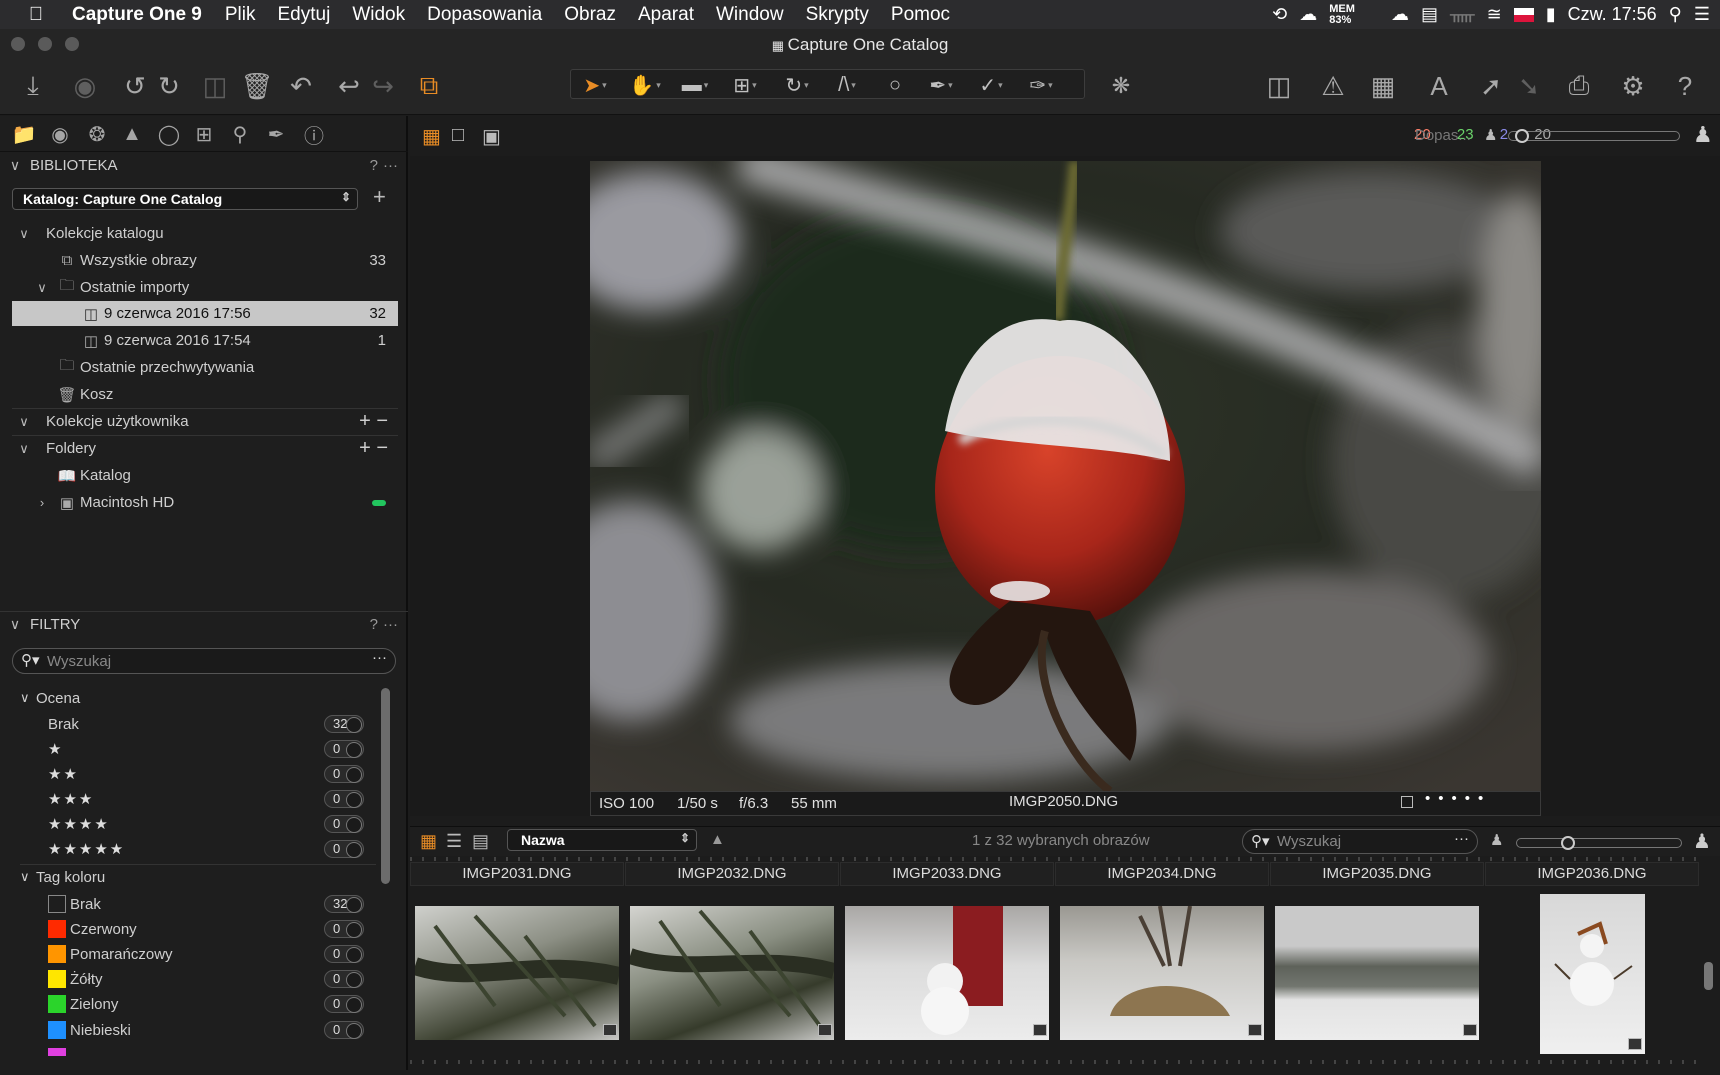 This screenshot has width=1720, height=1075. What do you see at coordinates (349, 86) in the screenshot?
I see `undo-icon: ↩` at bounding box center [349, 86].